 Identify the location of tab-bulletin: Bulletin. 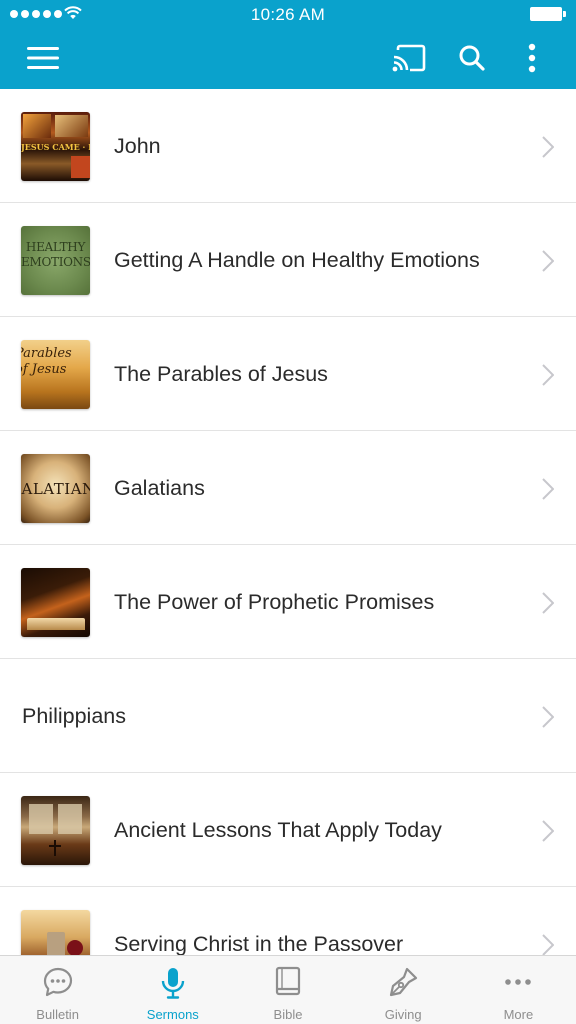
(57, 990).